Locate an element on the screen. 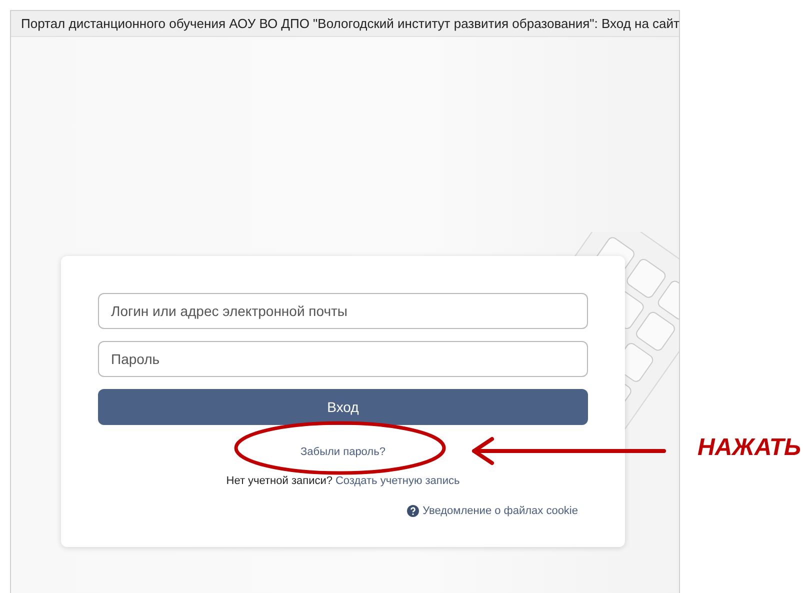 The height and width of the screenshot is (593, 803). password-field: Пароль is located at coordinates (343, 359).